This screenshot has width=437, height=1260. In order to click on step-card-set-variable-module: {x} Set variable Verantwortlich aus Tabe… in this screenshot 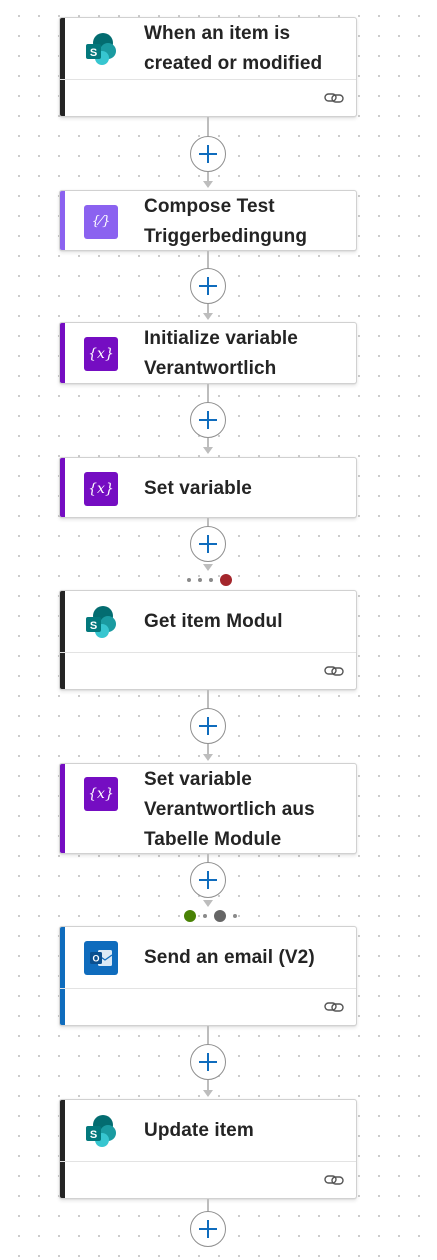, I will do `click(208, 808)`.